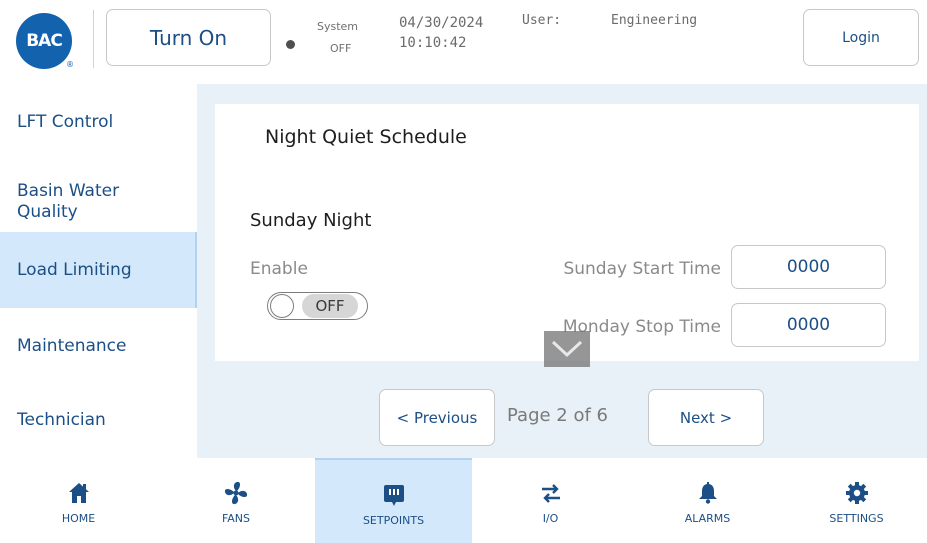 Image resolution: width=927 pixels, height=543 pixels. I want to click on sidebar-item-label: Basin Water Quality, so click(68, 201).